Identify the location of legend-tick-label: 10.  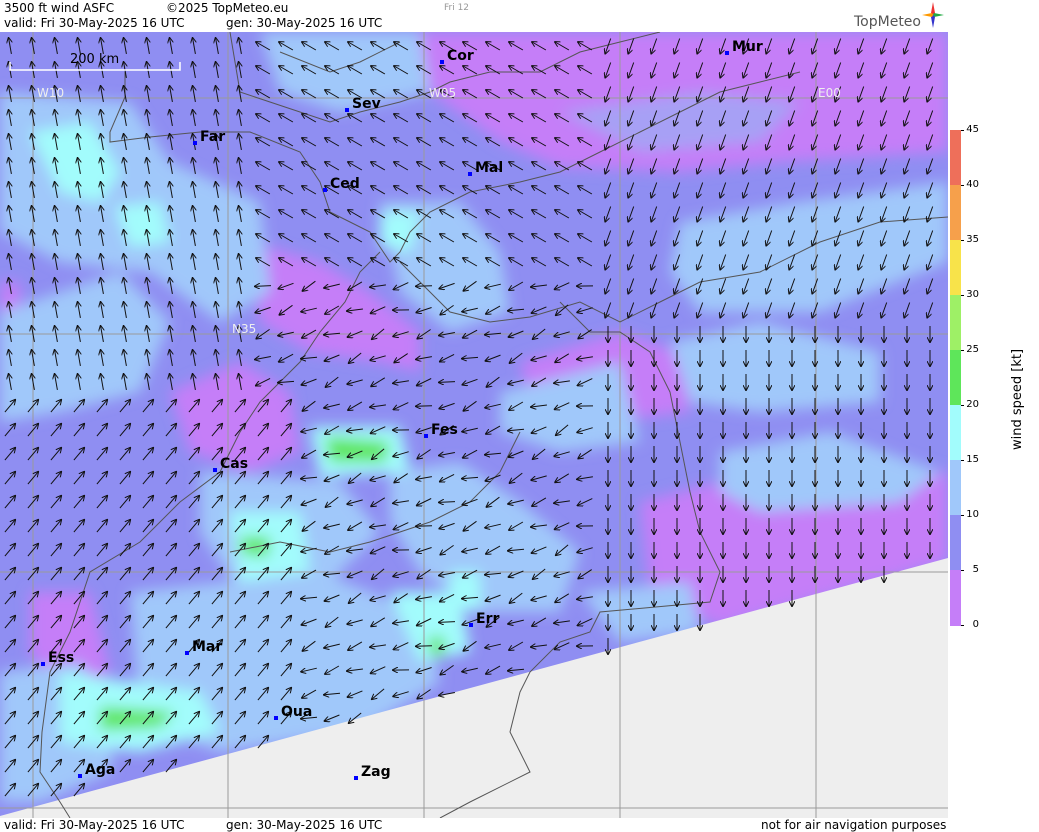
(972, 514).